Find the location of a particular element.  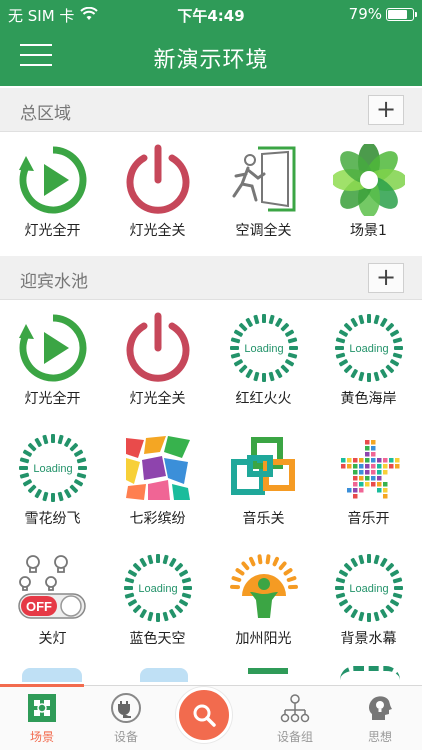

tab-label: 设备 is located at coordinates (125, 737).